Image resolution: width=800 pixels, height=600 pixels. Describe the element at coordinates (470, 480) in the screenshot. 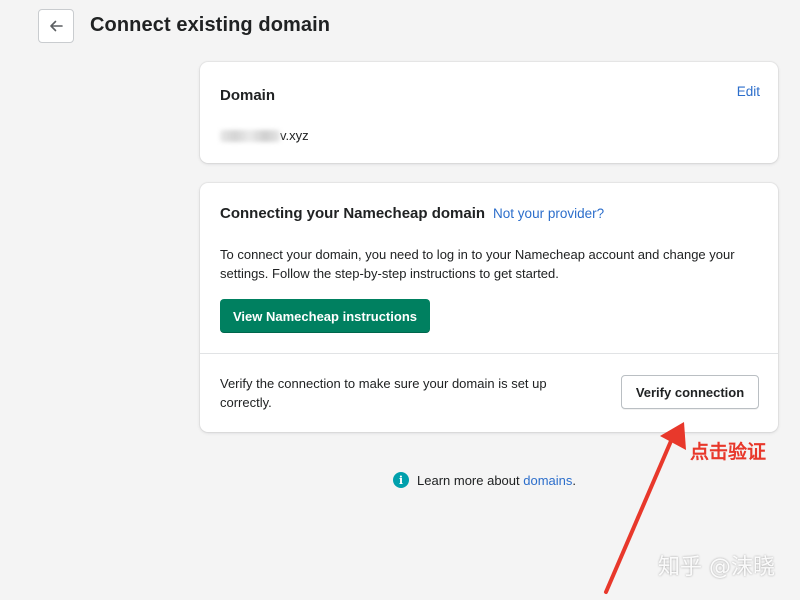

I see `learn-more-prefix: Learn more about` at that location.